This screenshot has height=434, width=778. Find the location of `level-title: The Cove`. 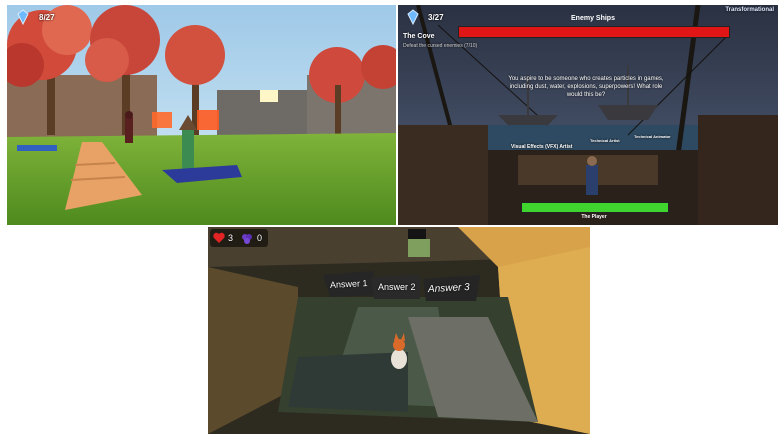

level-title: The Cove is located at coordinates (419, 36).